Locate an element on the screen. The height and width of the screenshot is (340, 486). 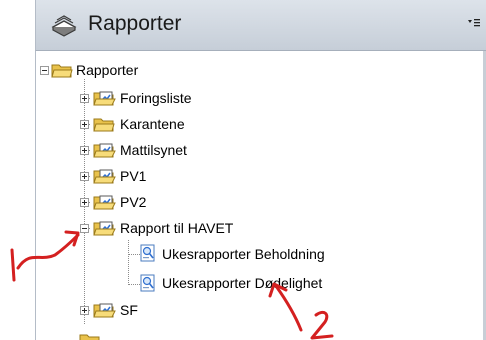
tree-node-label: SF is located at coordinates (129, 310).